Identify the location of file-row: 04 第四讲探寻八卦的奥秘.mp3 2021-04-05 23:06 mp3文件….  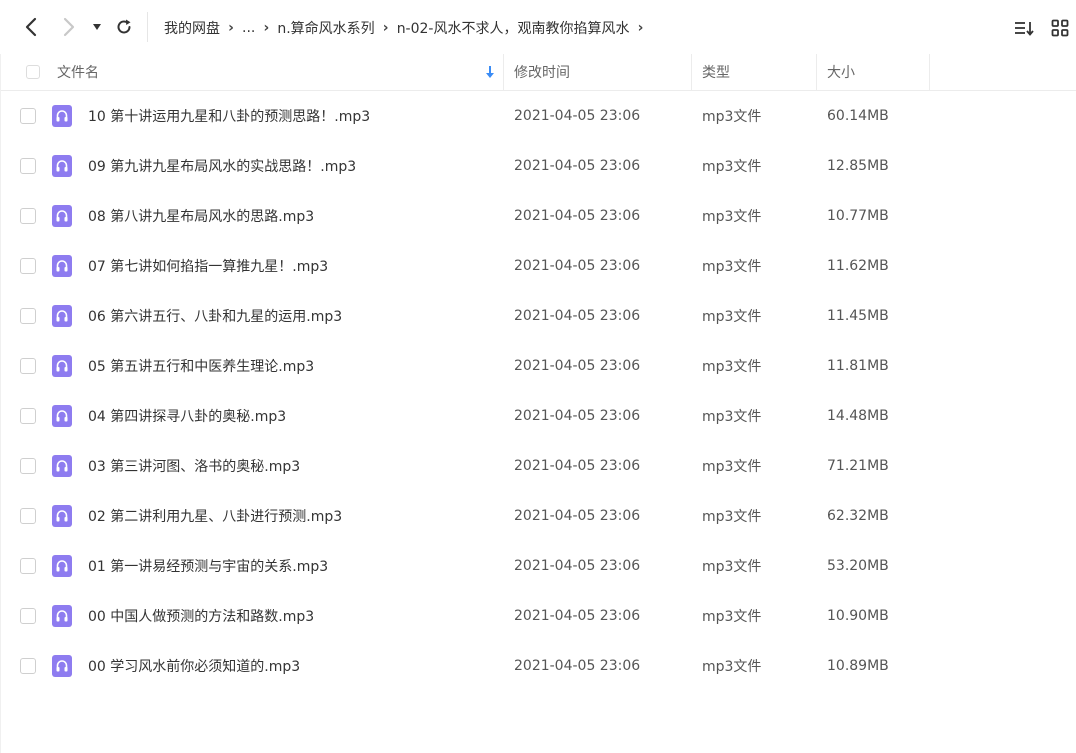
(538, 416).